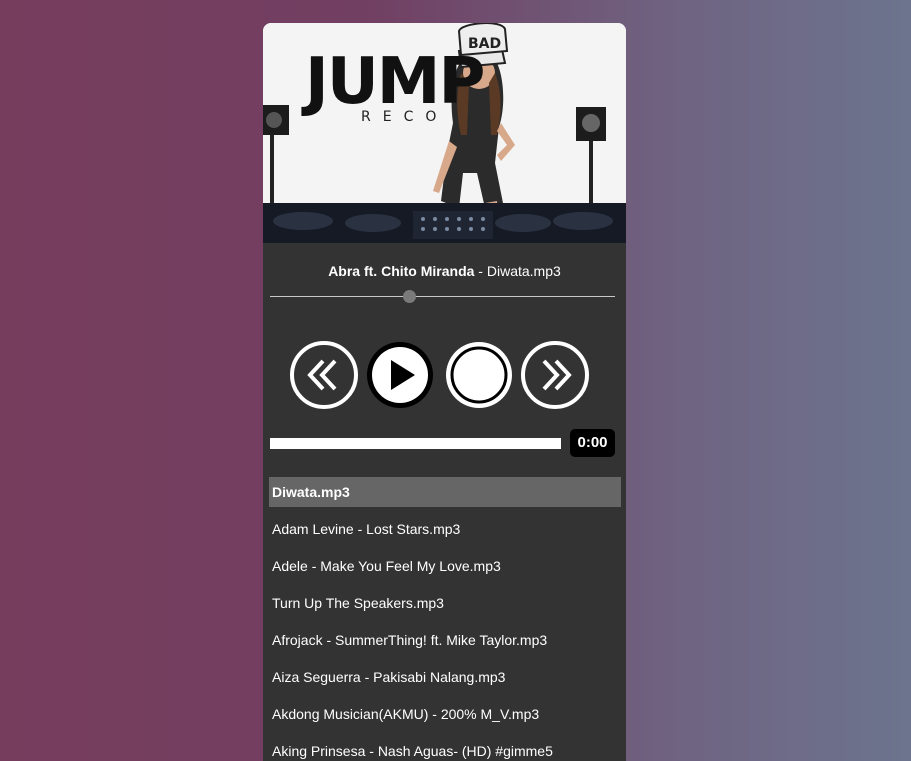  I want to click on stop-icon, so click(479, 375).